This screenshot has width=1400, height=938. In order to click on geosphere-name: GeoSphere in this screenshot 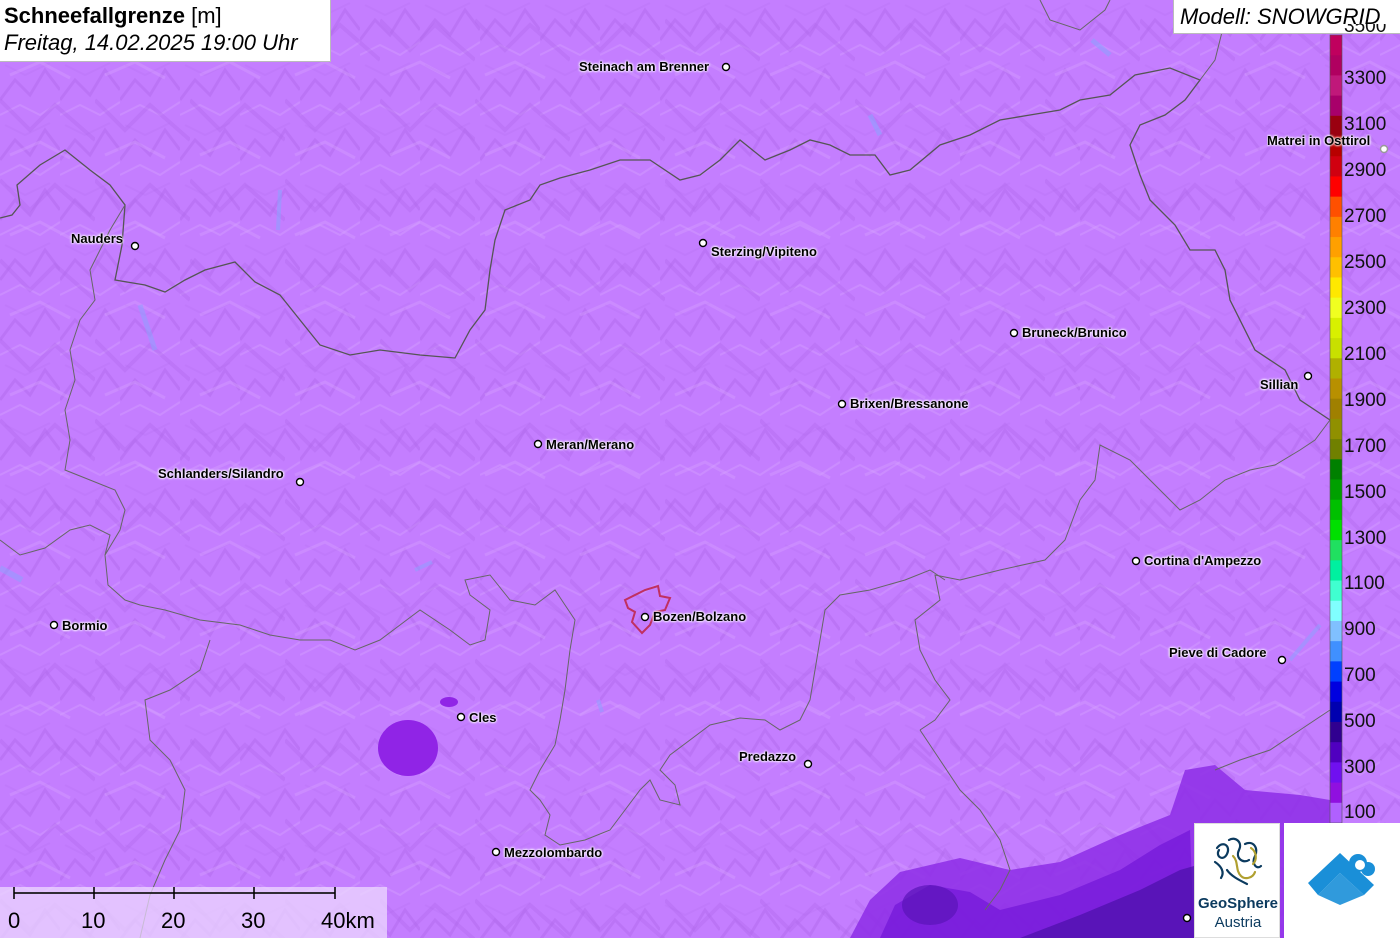, I will do `click(1238, 903)`.